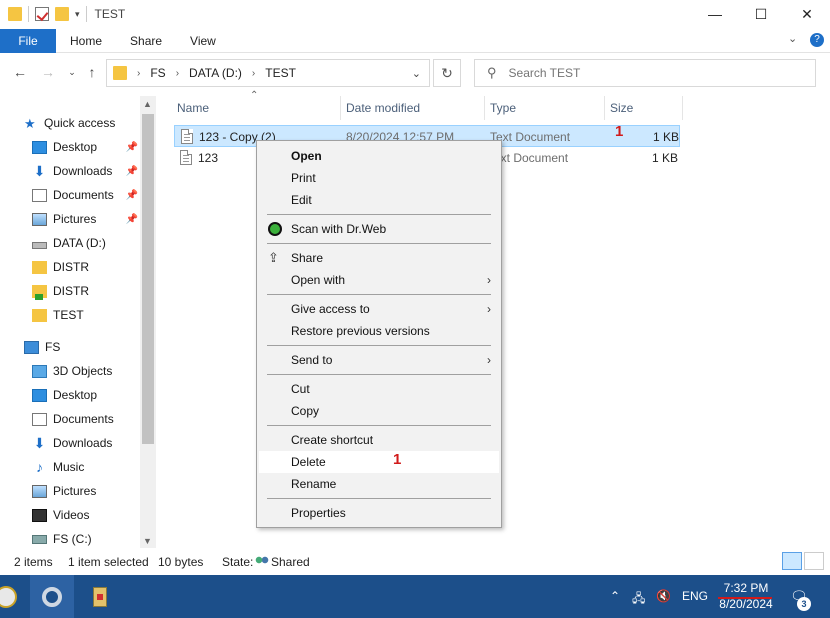 The width and height of the screenshot is (830, 618). Describe the element at coordinates (379, 484) in the screenshot. I see `menu-item-rename: Rename` at that location.